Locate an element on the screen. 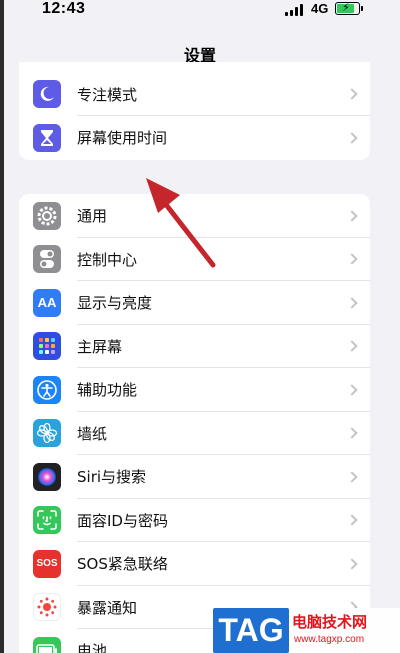 Image resolution: width=400 pixels, height=653 pixels. settings-item-sos: SOS SOS紧急联络 is located at coordinates (194, 564).